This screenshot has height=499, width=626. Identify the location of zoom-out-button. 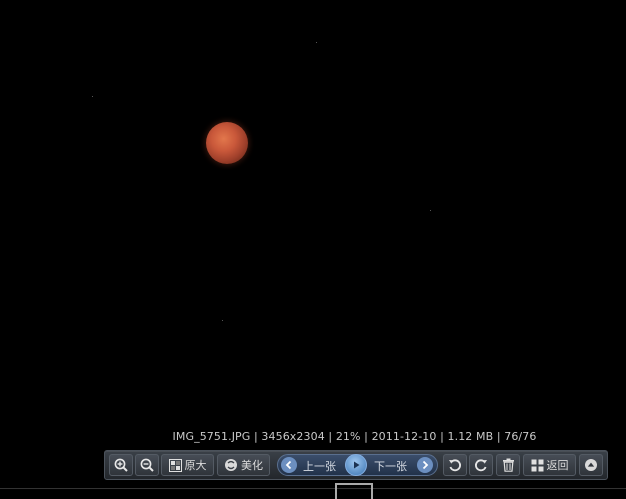
(147, 465).